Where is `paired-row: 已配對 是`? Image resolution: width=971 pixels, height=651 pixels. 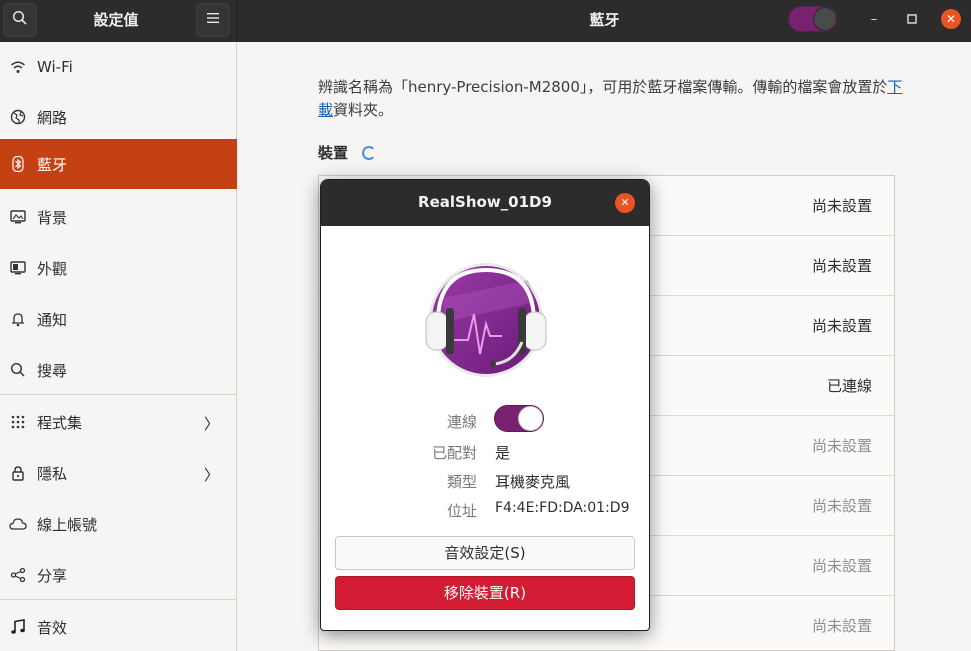
paired-row: 已配對 是 is located at coordinates (485, 452).